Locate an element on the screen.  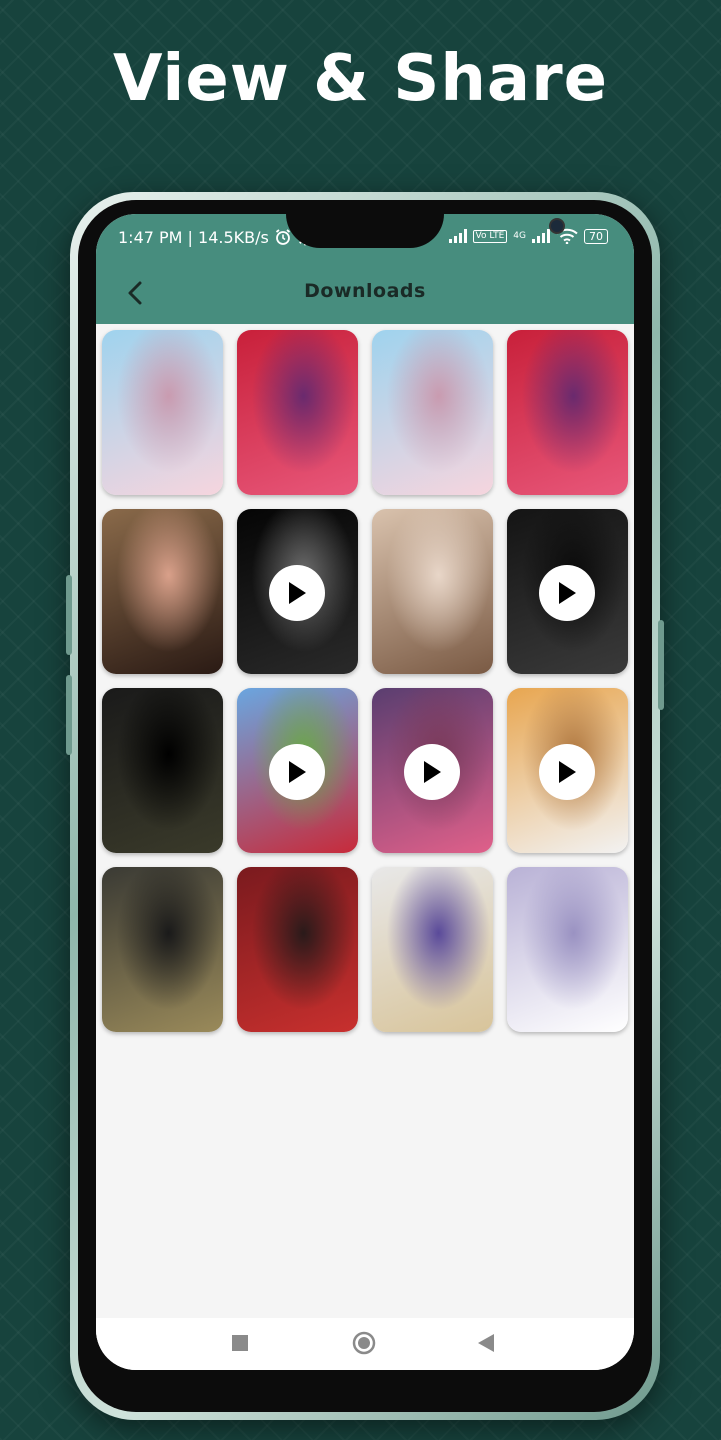
home-button is located at coordinates (364, 1345).